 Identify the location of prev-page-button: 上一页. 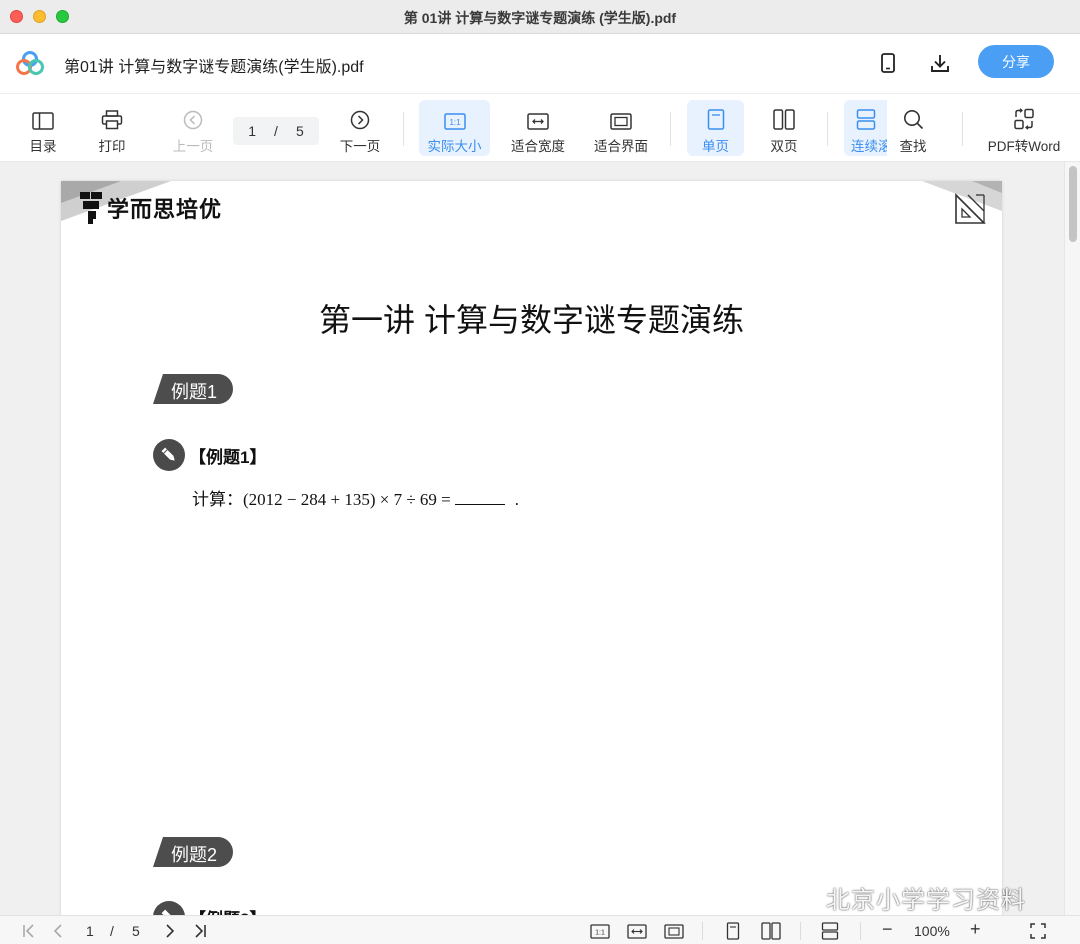
(193, 128).